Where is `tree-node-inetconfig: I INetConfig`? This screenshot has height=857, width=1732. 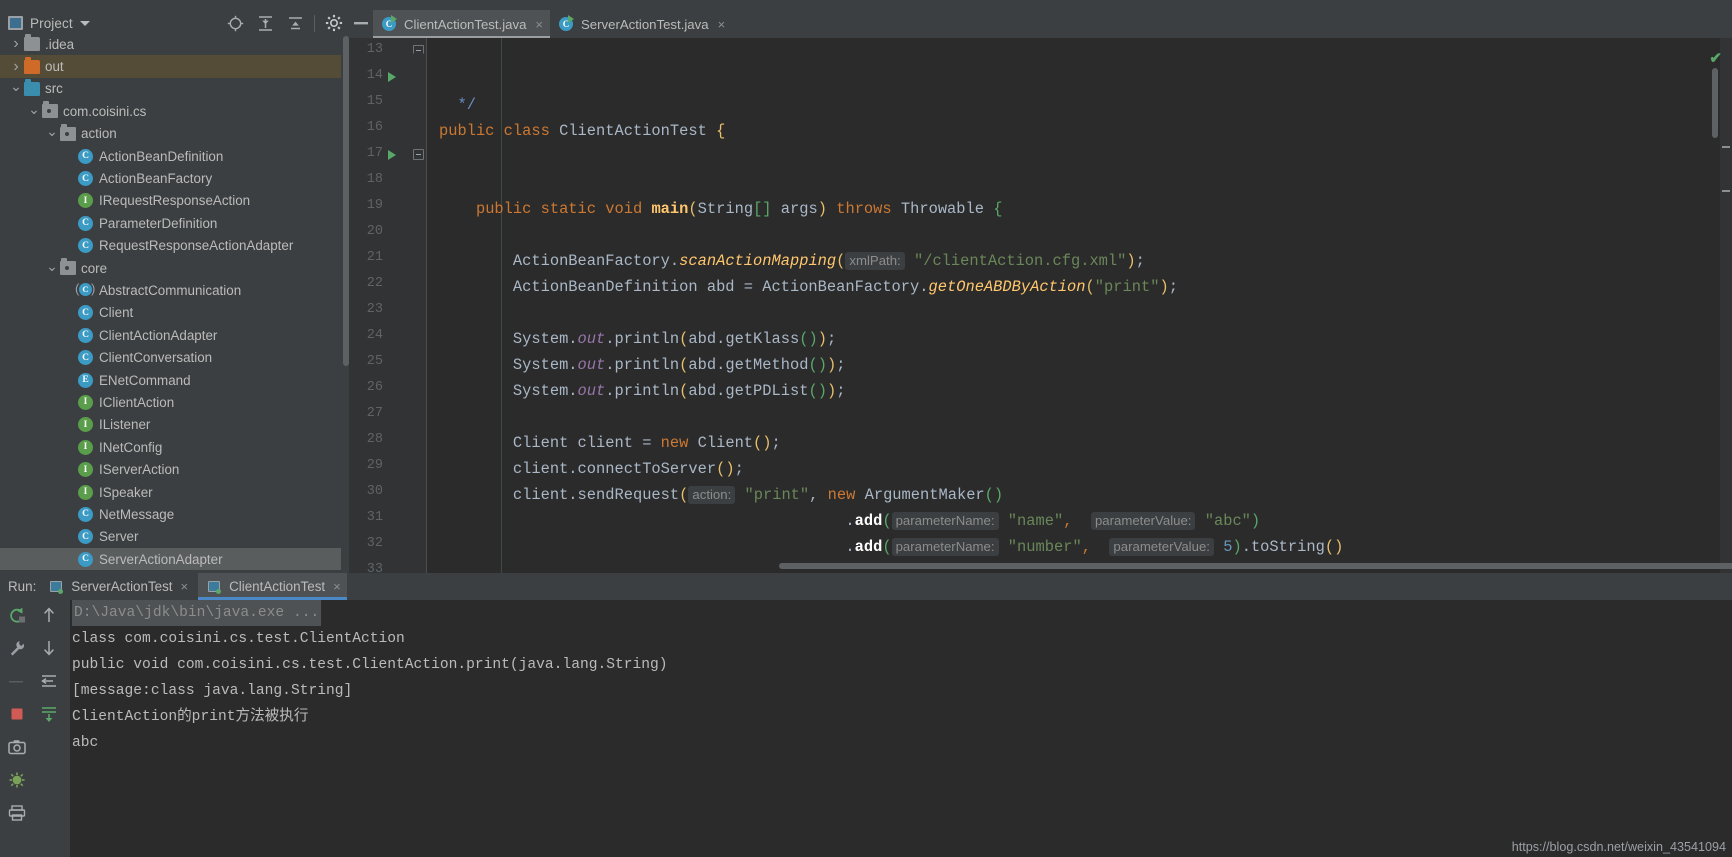
tree-node-inetconfig: I INetConfig is located at coordinates (170, 447).